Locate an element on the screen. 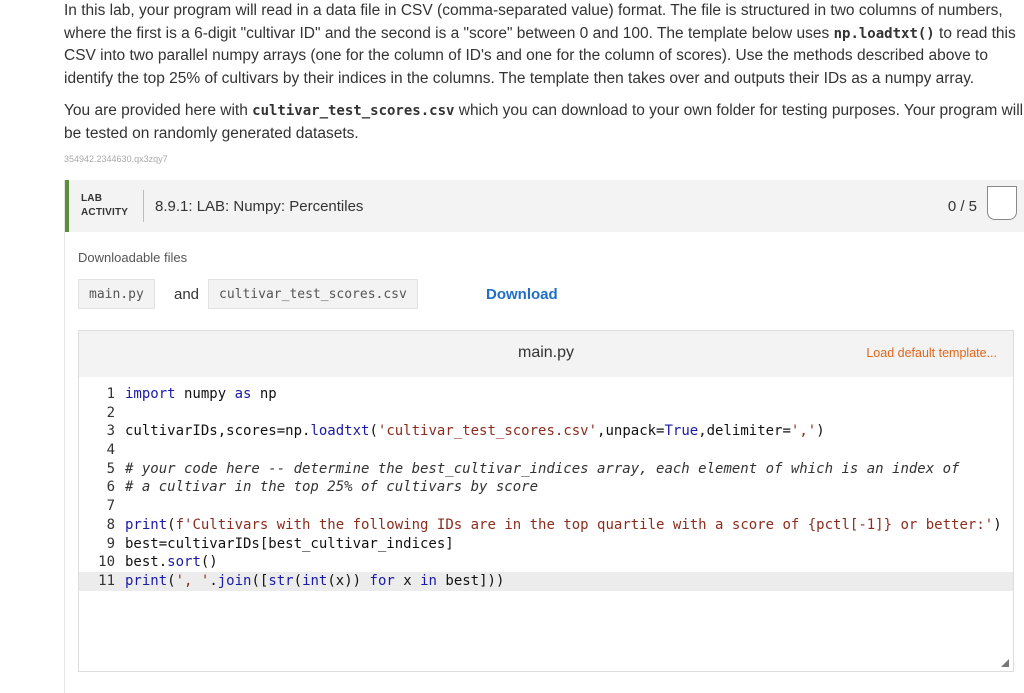  code-text: best.sort() is located at coordinates (171, 562).